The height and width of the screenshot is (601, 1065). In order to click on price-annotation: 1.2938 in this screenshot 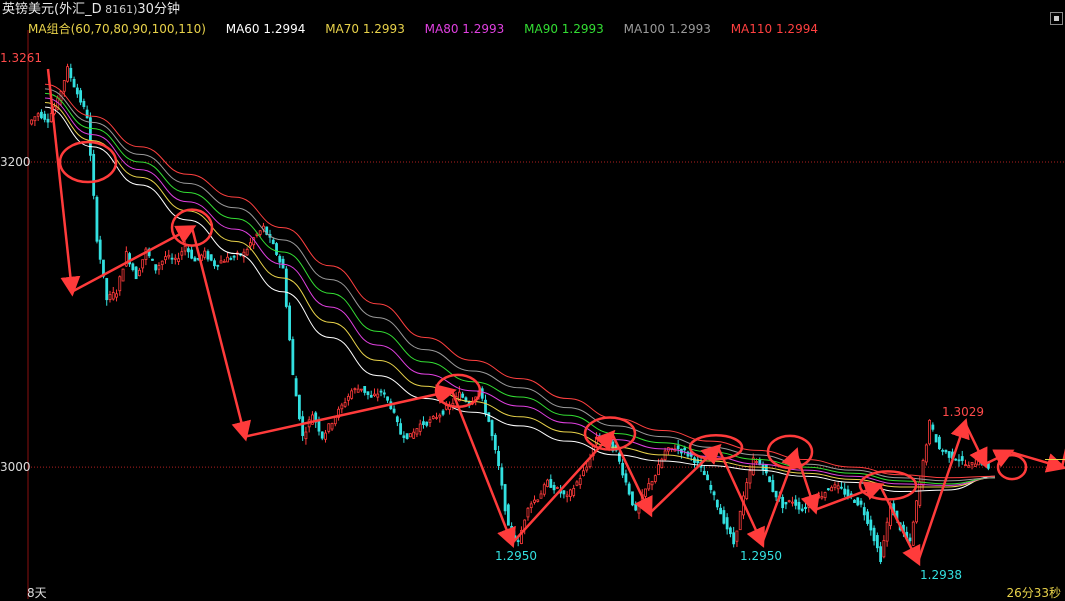, I will do `click(941, 574)`.